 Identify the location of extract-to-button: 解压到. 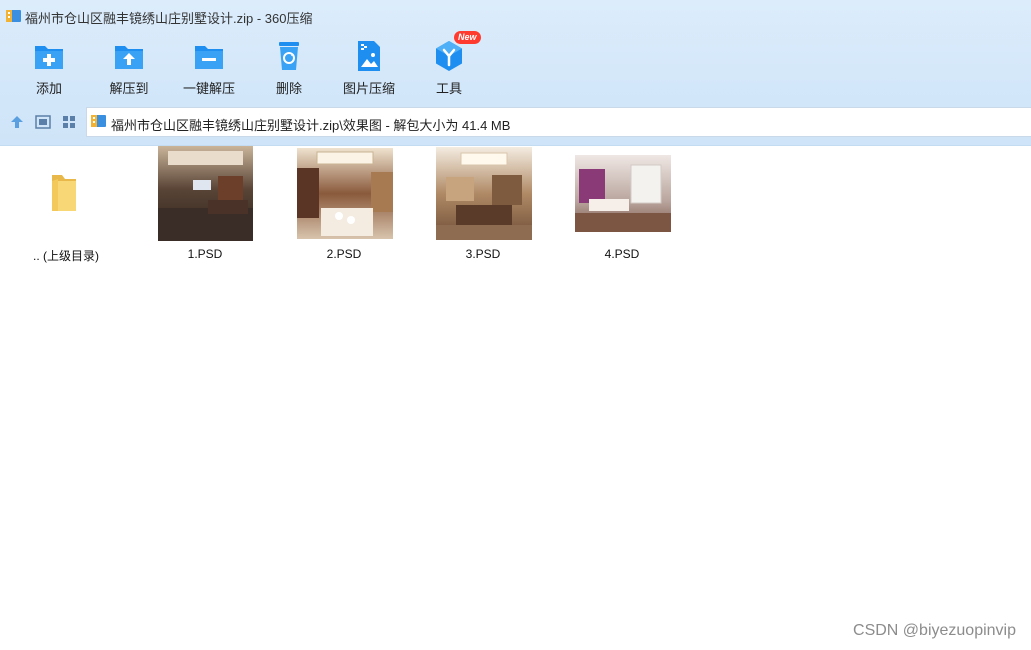
(129, 66).